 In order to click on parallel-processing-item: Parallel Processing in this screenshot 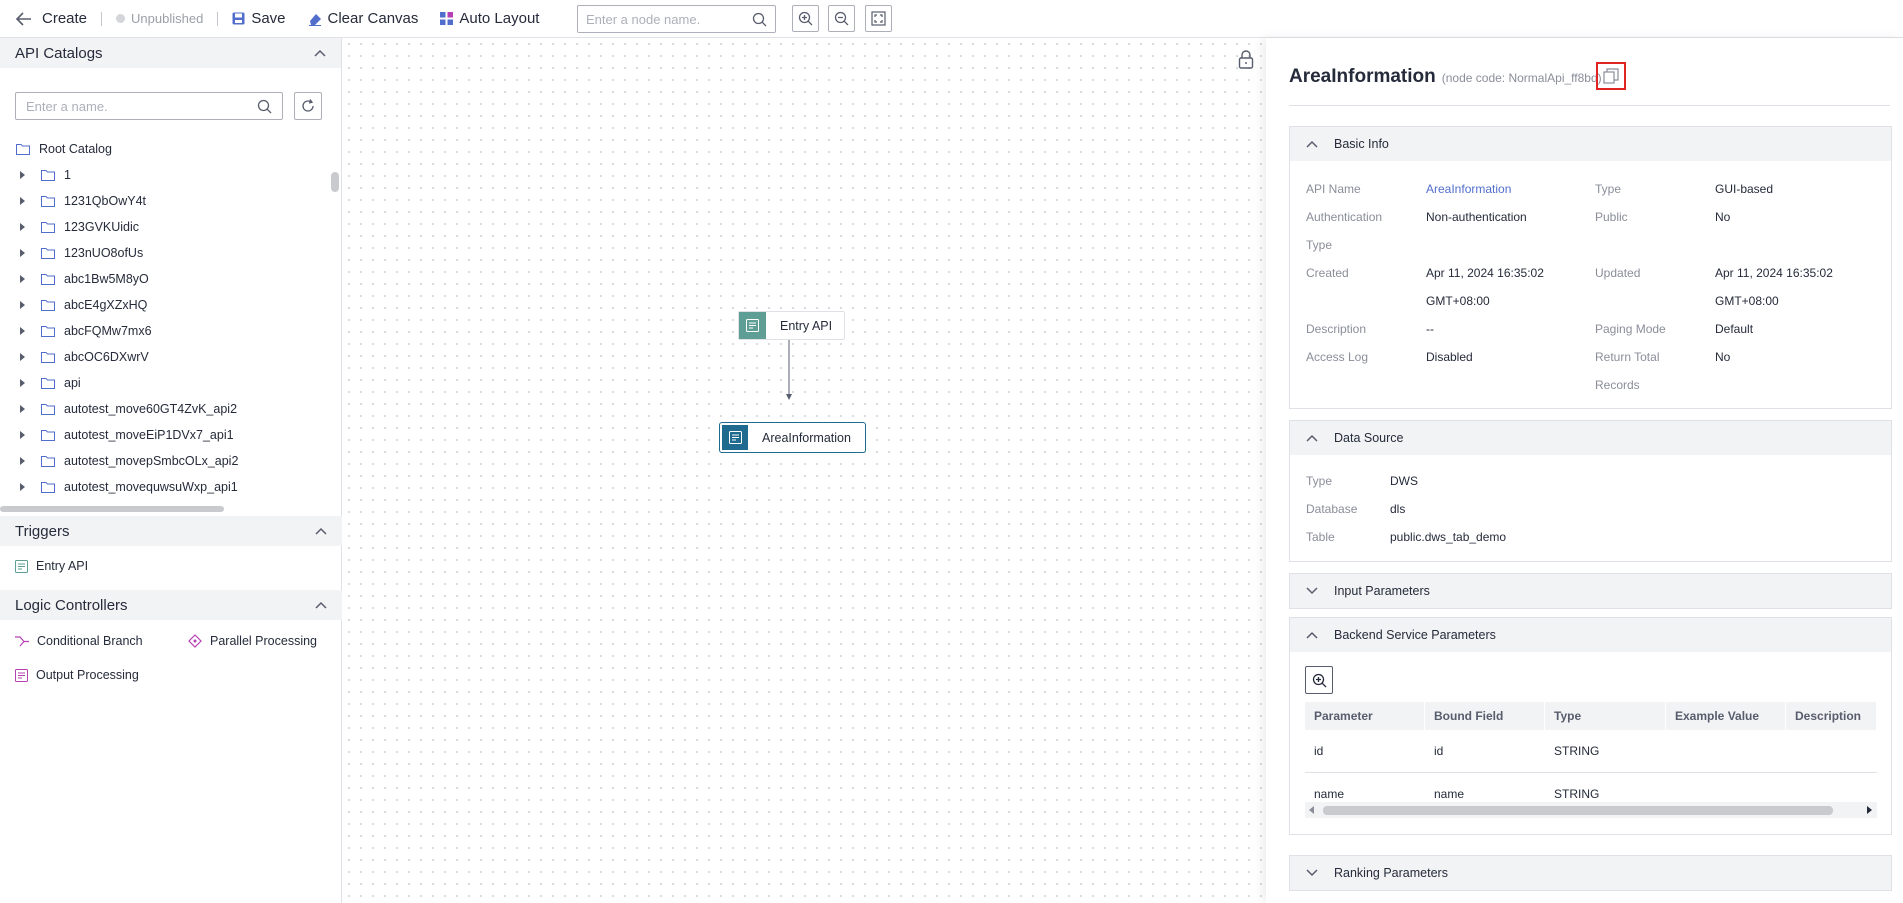, I will do `click(252, 641)`.